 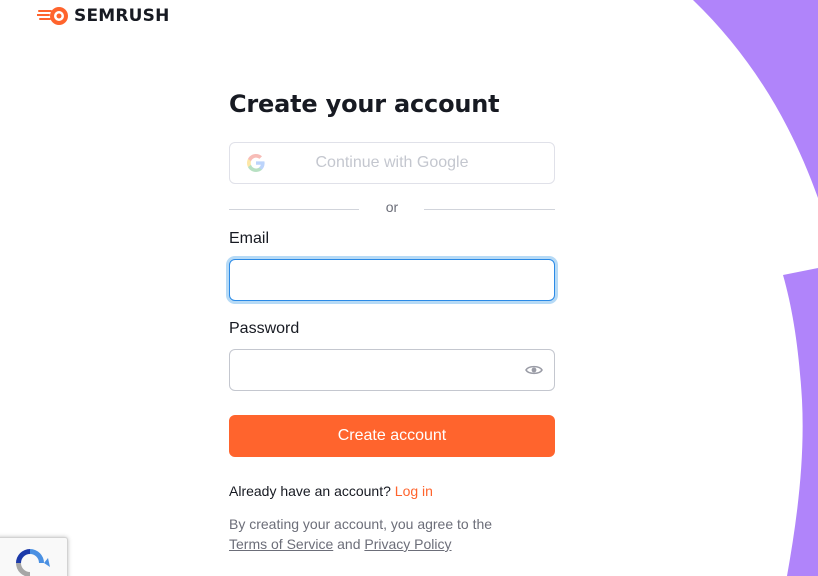 I want to click on divider-text: or, so click(x=392, y=207).